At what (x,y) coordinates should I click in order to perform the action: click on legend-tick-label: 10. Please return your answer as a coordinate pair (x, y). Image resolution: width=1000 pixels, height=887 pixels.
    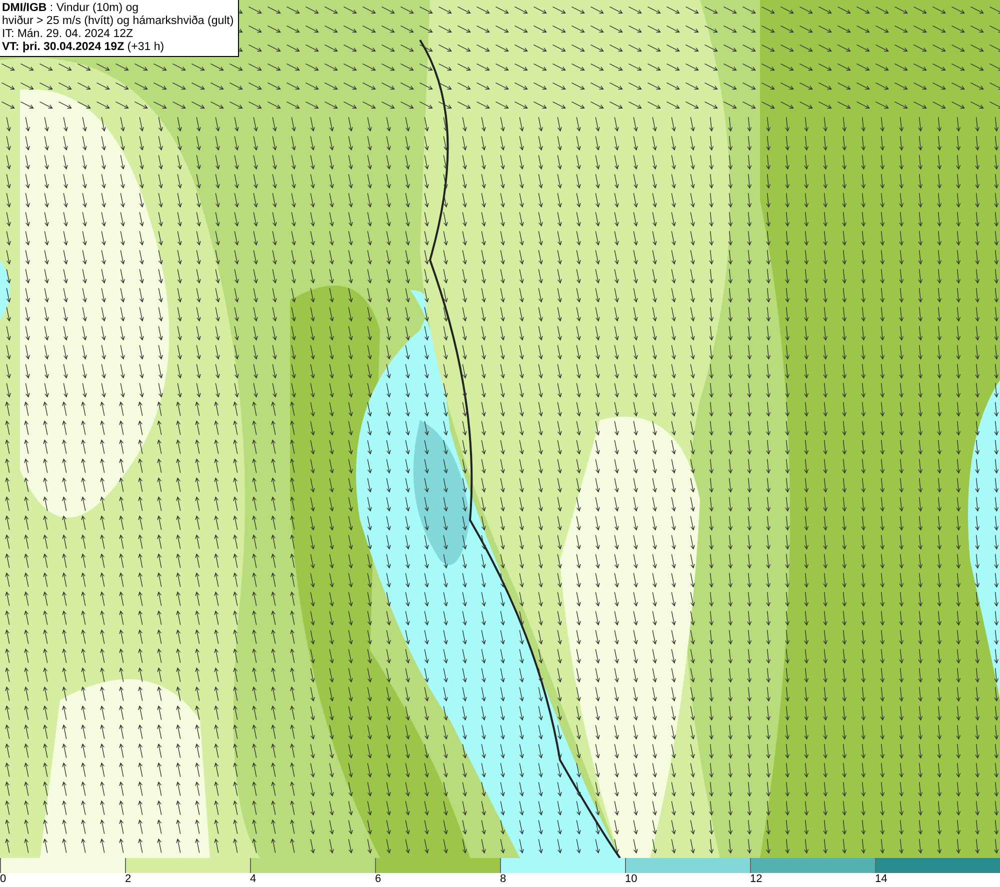
    Looking at the image, I should click on (631, 879).